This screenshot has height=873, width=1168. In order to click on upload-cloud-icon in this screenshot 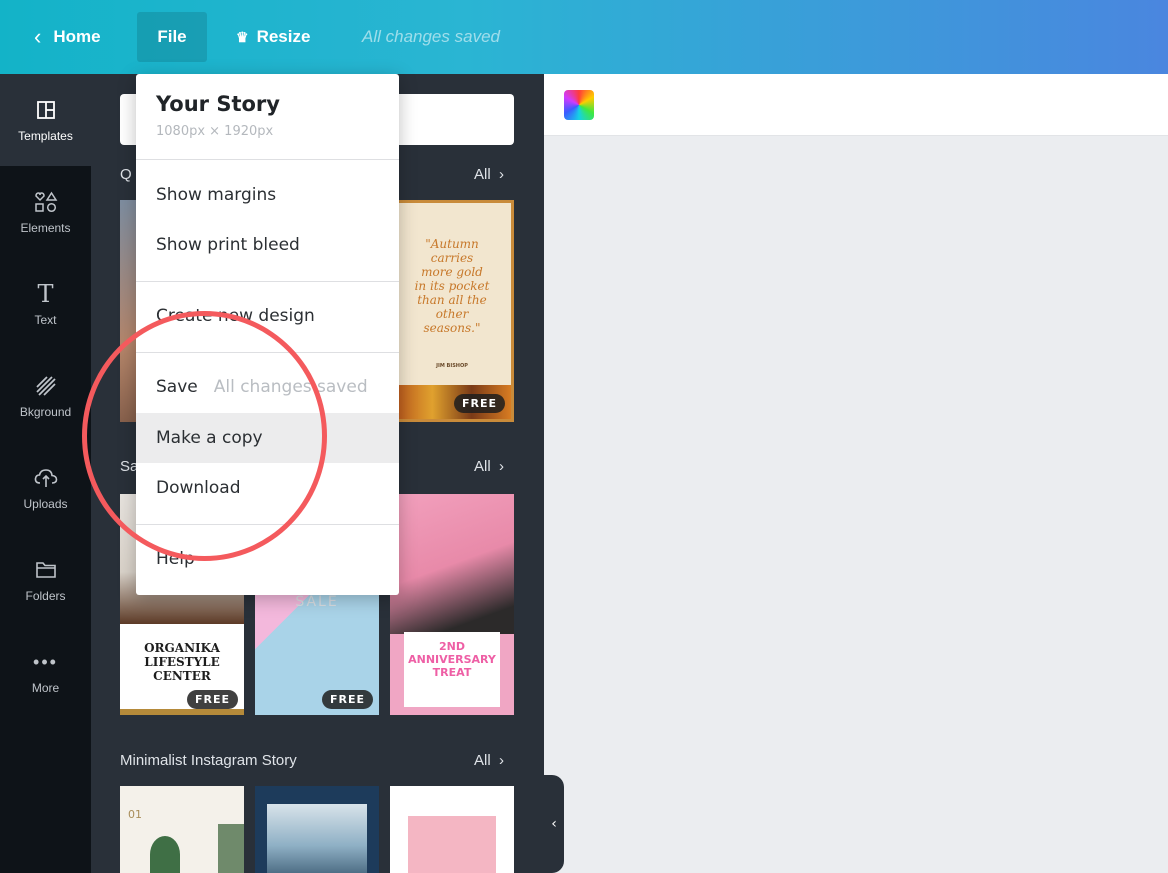, I will do `click(46, 478)`.